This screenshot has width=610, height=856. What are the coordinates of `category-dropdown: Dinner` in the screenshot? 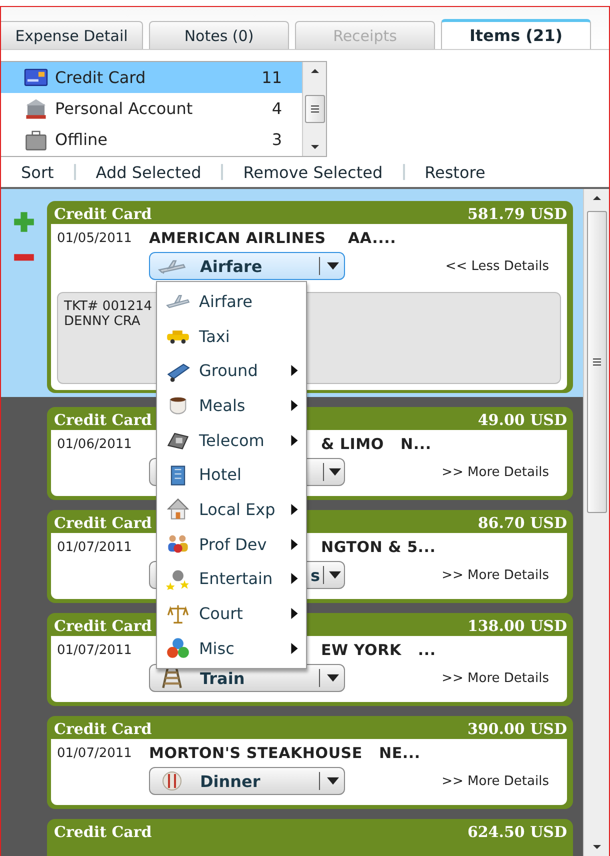 It's located at (247, 781).